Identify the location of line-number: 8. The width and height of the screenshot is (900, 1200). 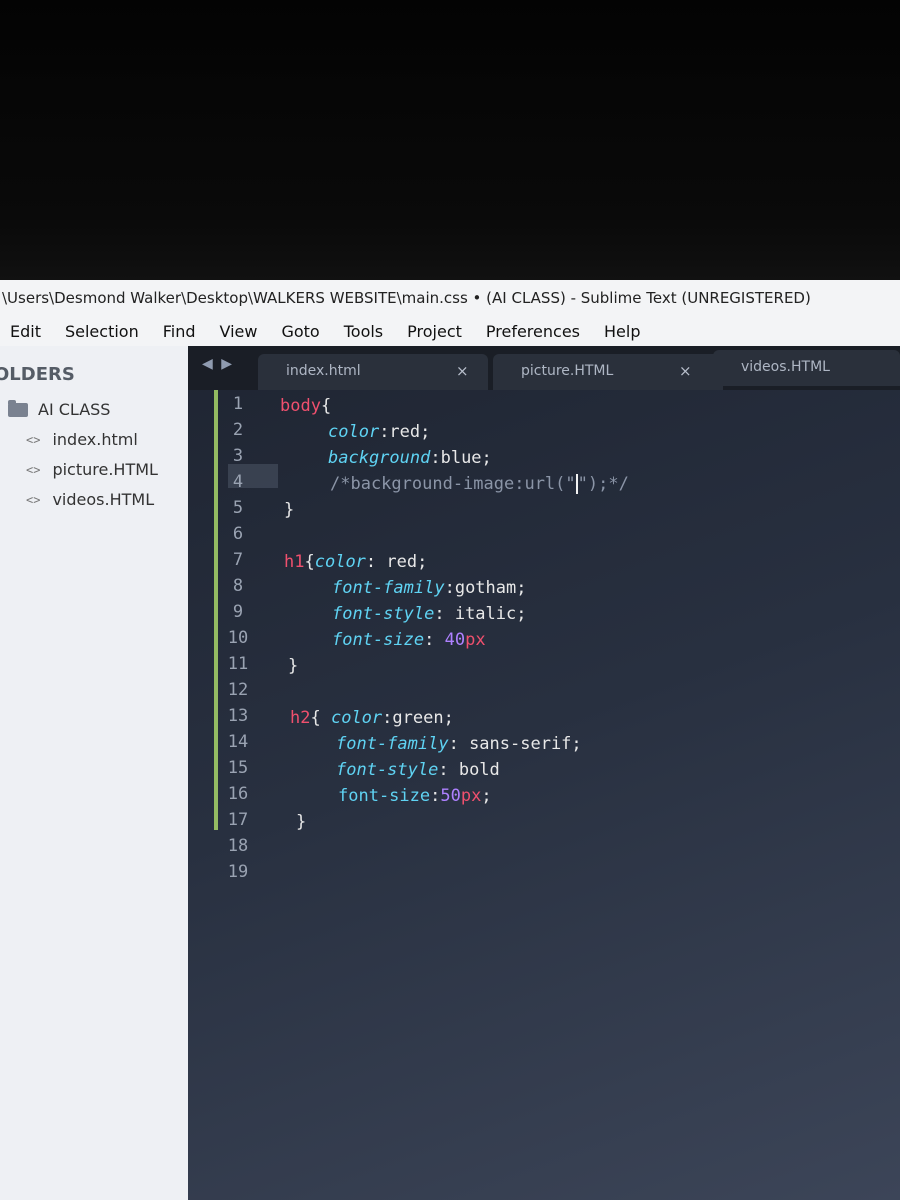
(238, 586).